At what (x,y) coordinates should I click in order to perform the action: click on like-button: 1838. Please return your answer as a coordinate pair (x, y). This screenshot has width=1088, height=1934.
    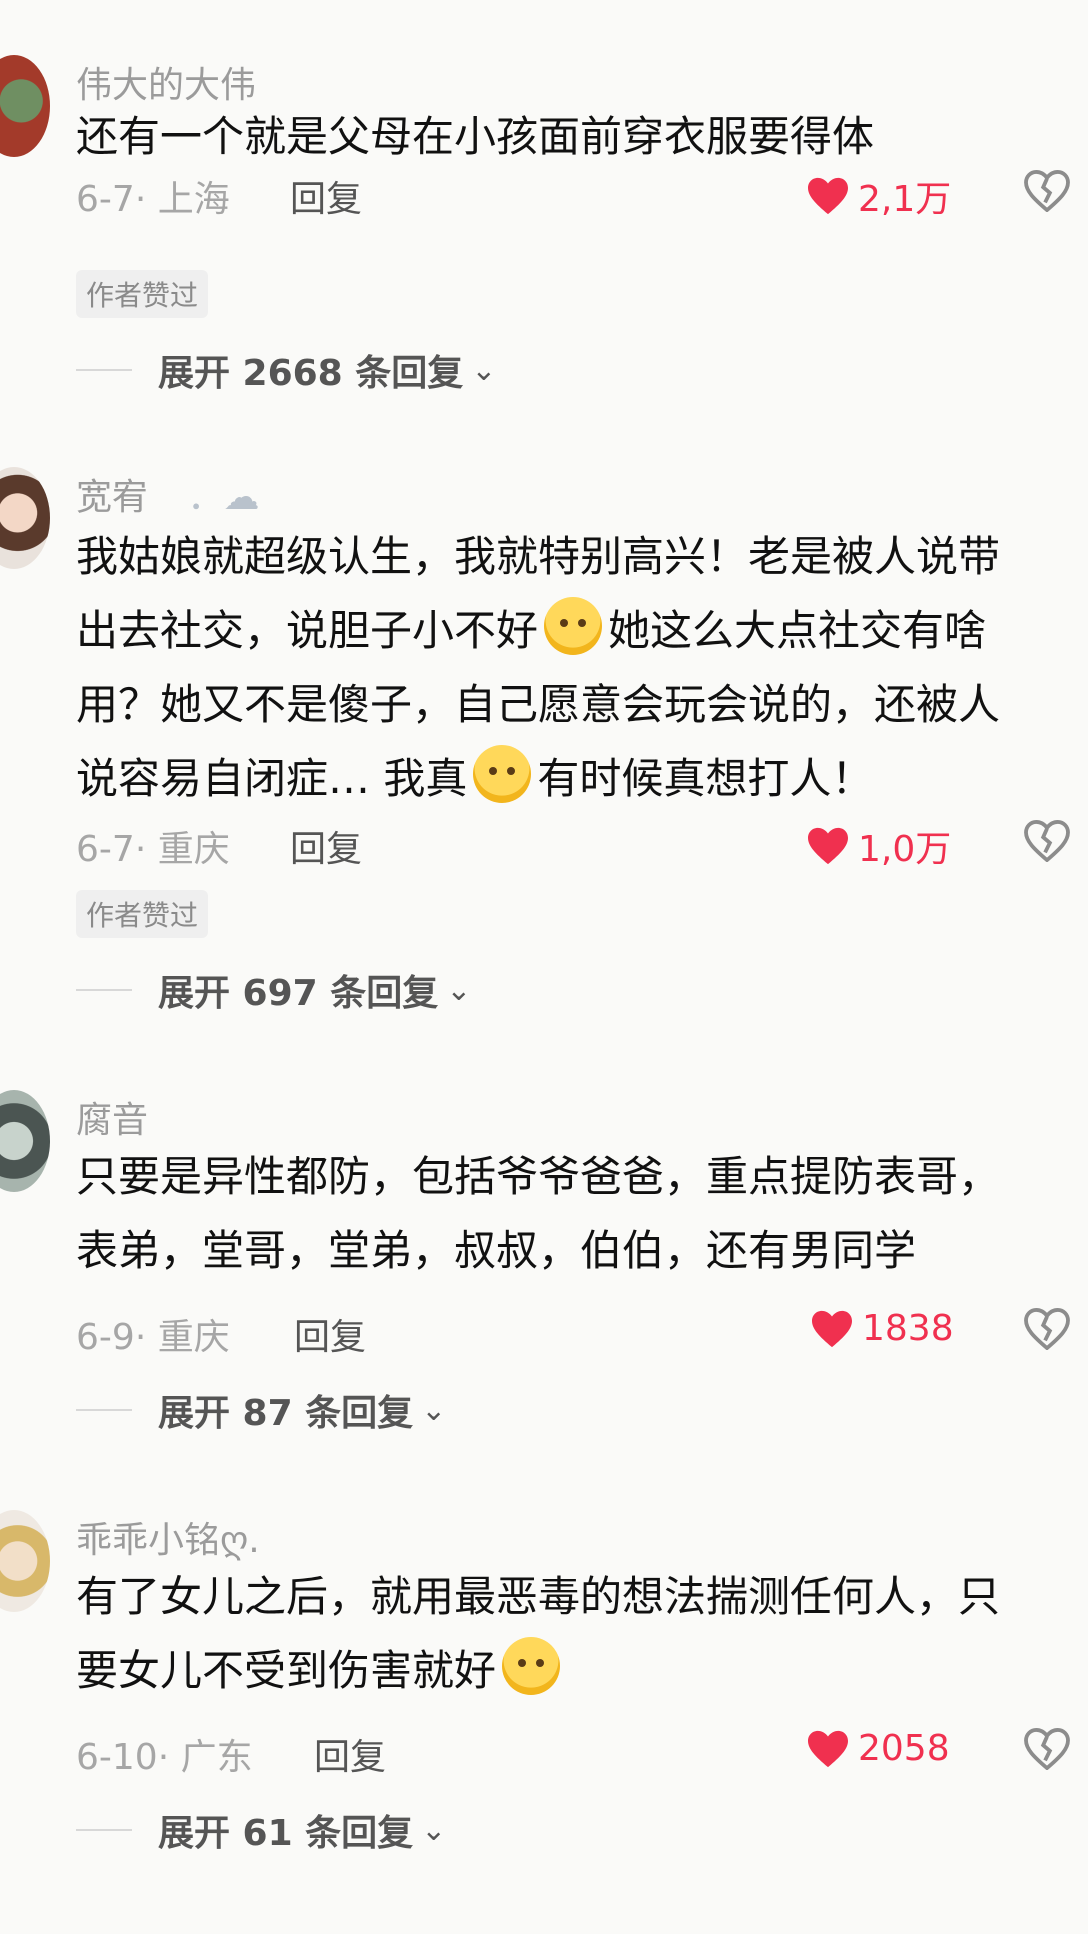
    Looking at the image, I should click on (882, 1328).